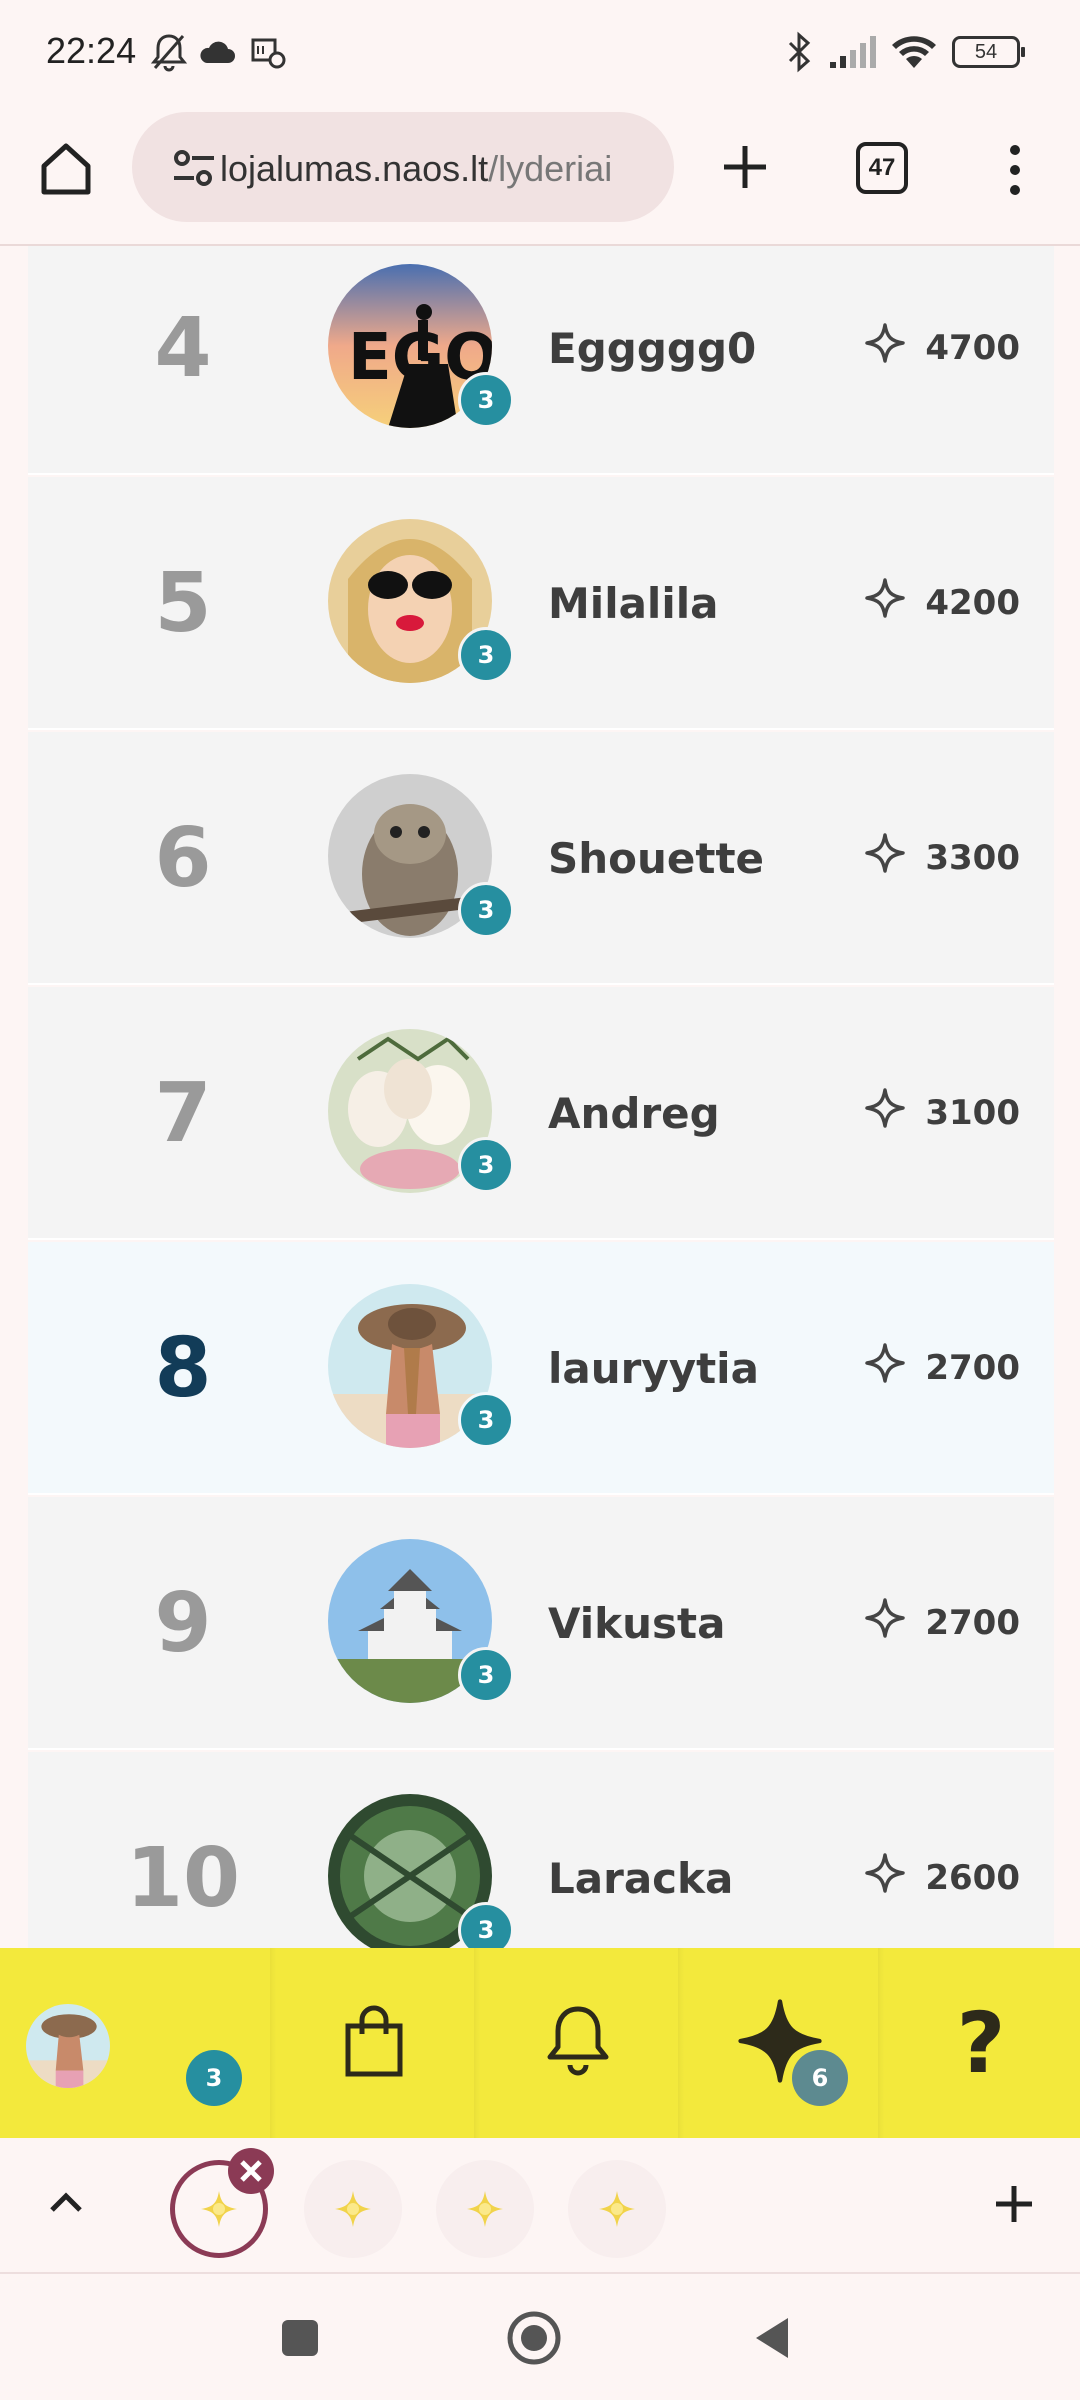 Image resolution: width=1080 pixels, height=2400 pixels. What do you see at coordinates (972, 1113) in the screenshot?
I see `points-value: 3100` at bounding box center [972, 1113].